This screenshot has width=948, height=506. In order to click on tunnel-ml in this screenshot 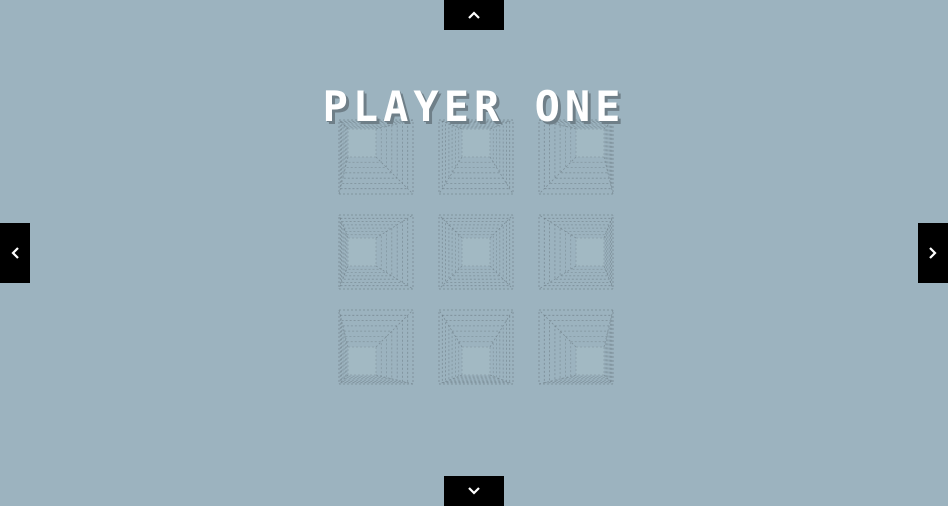, I will do `click(376, 252)`.